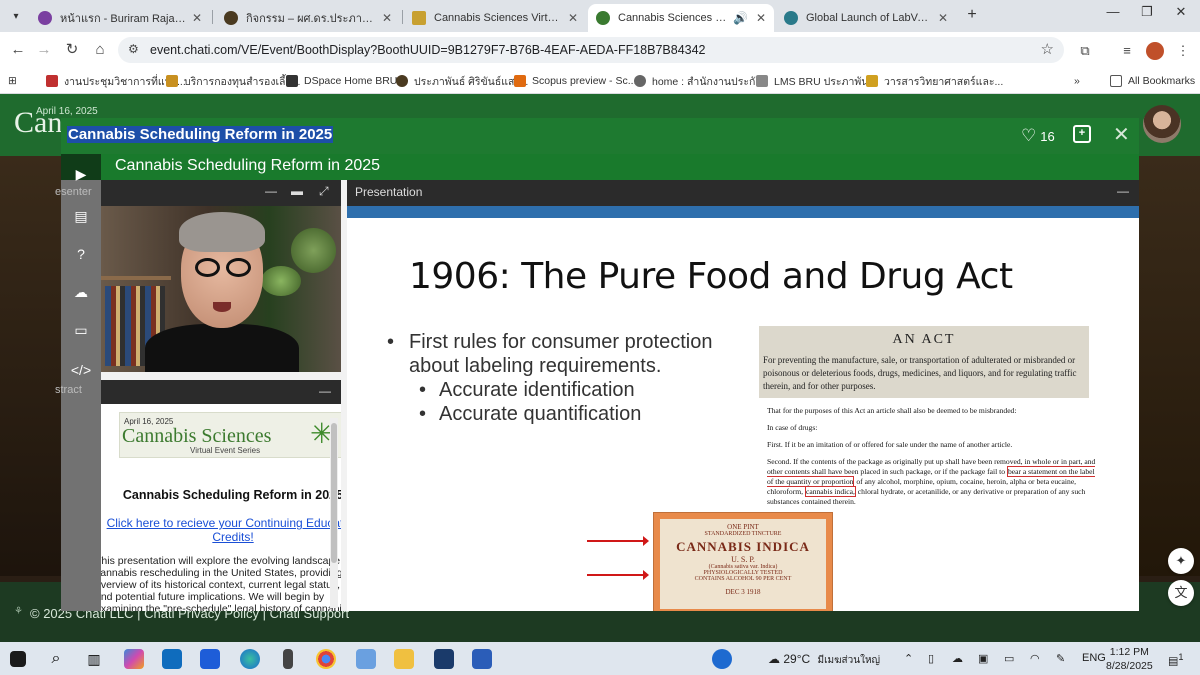 Image resolution: width=1200 pixels, height=675 pixels. What do you see at coordinates (136, 278) in the screenshot?
I see `bookshelf` at bounding box center [136, 278].